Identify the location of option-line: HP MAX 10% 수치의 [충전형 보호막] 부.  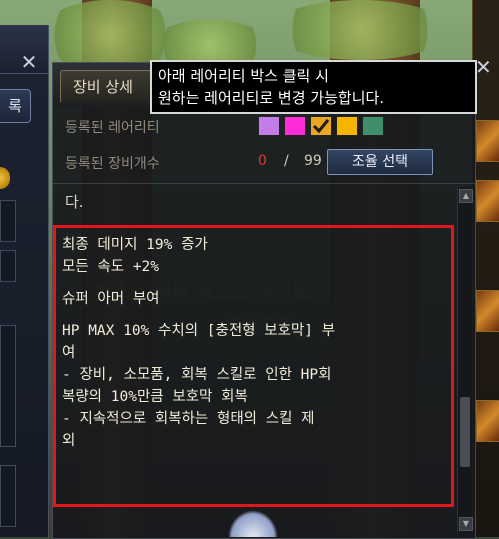
(199, 331).